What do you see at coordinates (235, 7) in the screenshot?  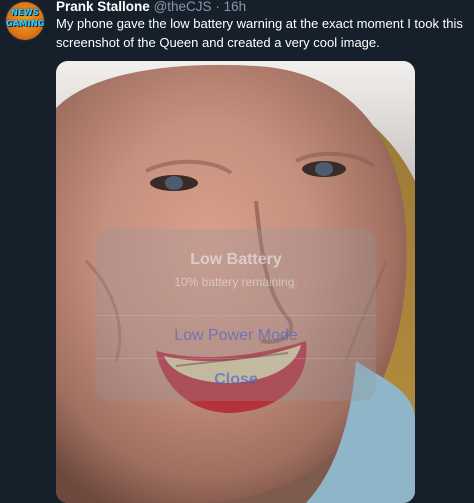 I see `tweet-timestamp: 16h` at bounding box center [235, 7].